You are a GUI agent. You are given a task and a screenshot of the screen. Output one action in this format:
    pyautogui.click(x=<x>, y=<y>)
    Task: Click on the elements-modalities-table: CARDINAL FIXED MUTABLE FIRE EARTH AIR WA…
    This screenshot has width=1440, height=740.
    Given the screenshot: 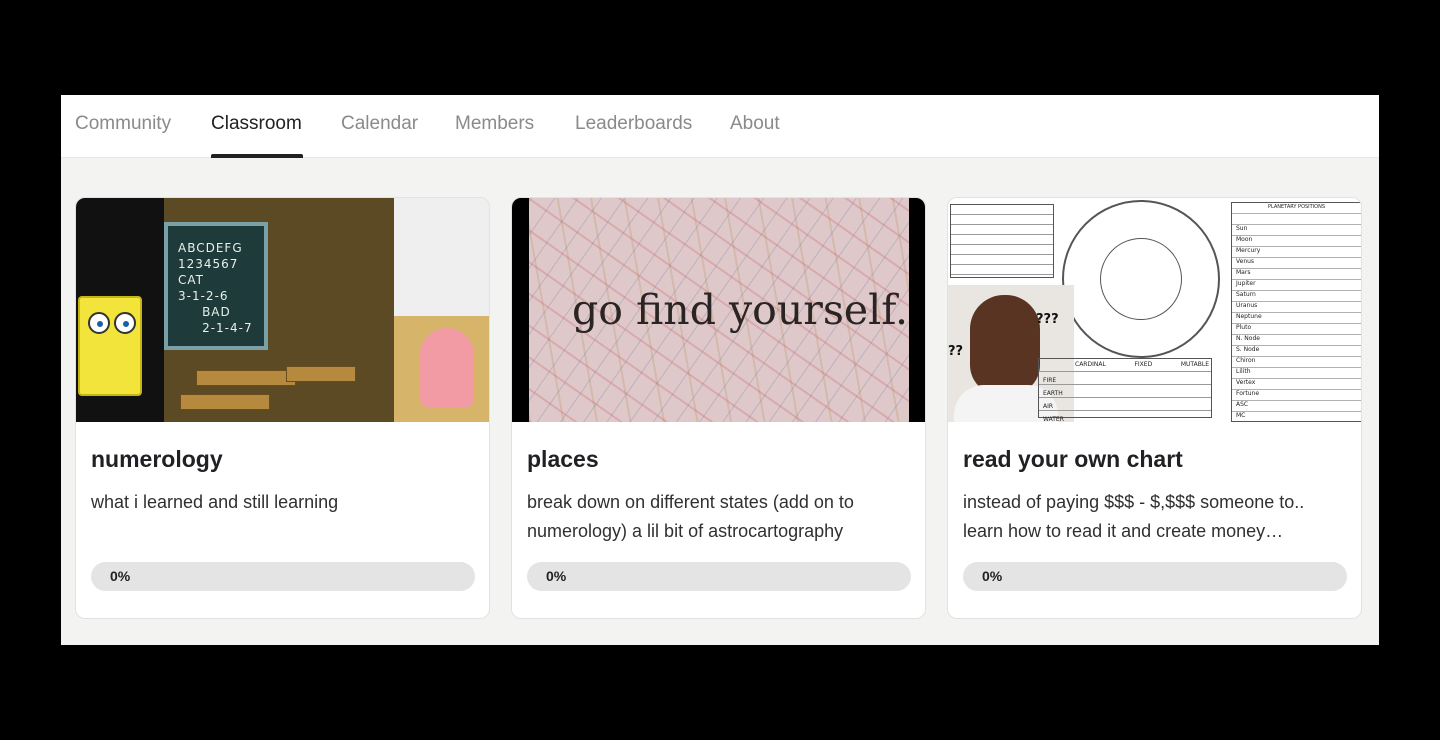 What is the action you would take?
    pyautogui.click(x=1125, y=390)
    